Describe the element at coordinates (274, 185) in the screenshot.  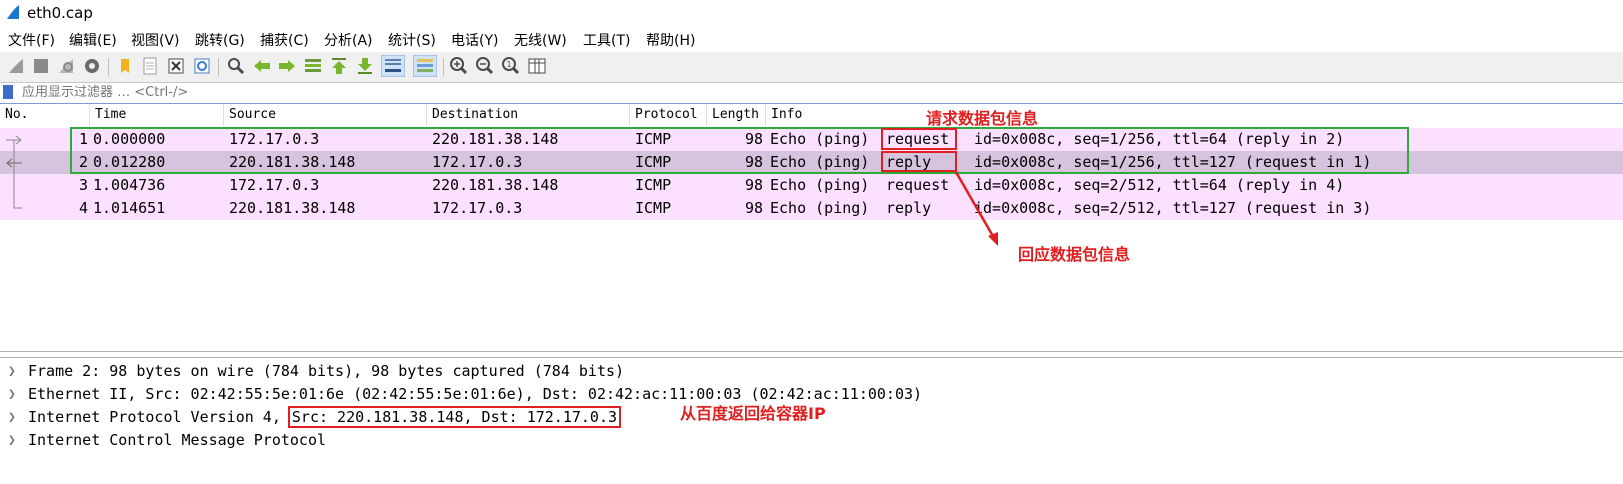
I see `packet-source: 172.17.0.3` at that location.